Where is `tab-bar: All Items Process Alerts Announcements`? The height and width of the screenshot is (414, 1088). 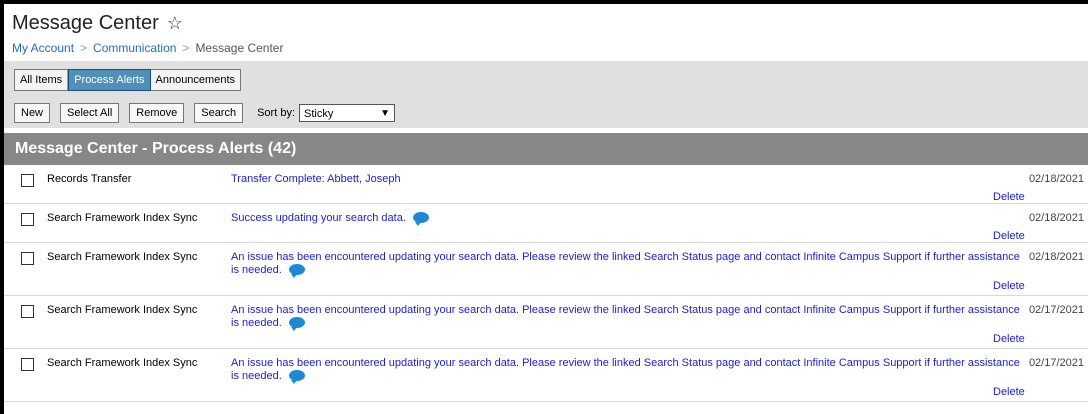 tab-bar: All Items Process Alerts Announcements is located at coordinates (127, 80).